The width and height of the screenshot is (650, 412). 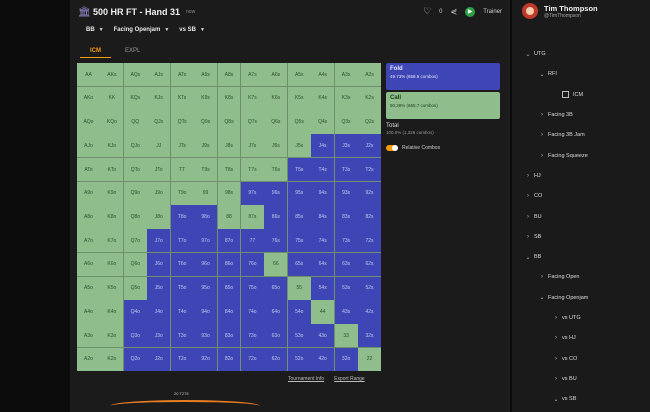 I want to click on hand-cell: 74o, so click(x=252, y=312).